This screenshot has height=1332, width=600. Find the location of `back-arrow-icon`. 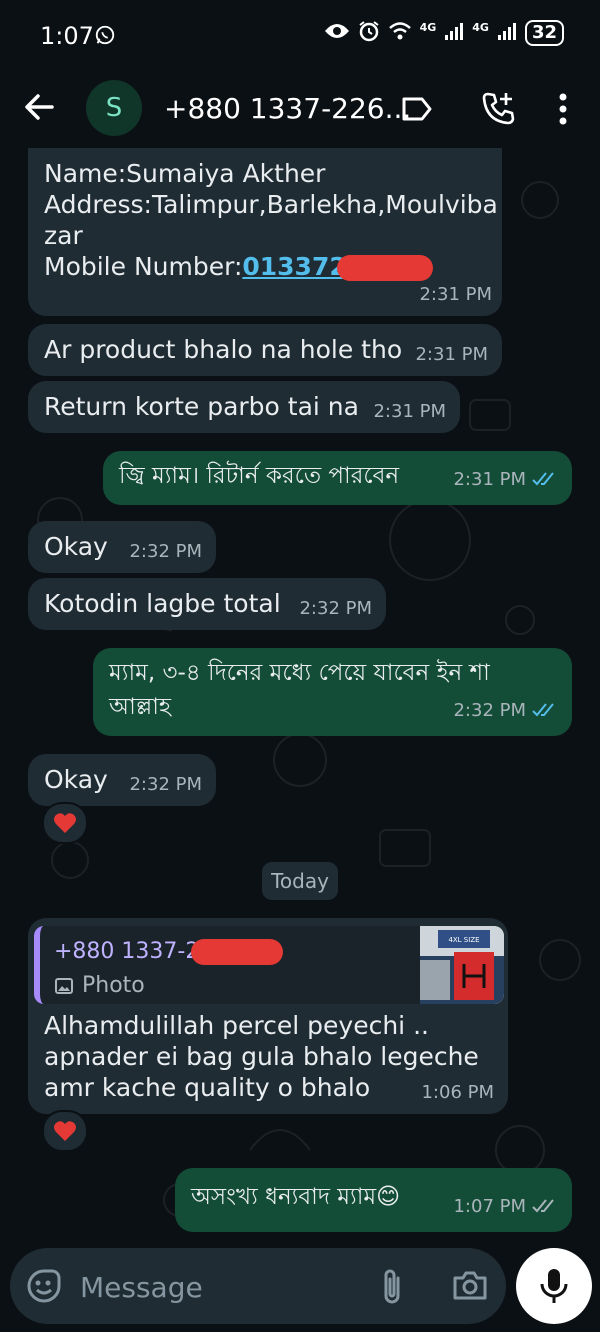

back-arrow-icon is located at coordinates (39, 109).